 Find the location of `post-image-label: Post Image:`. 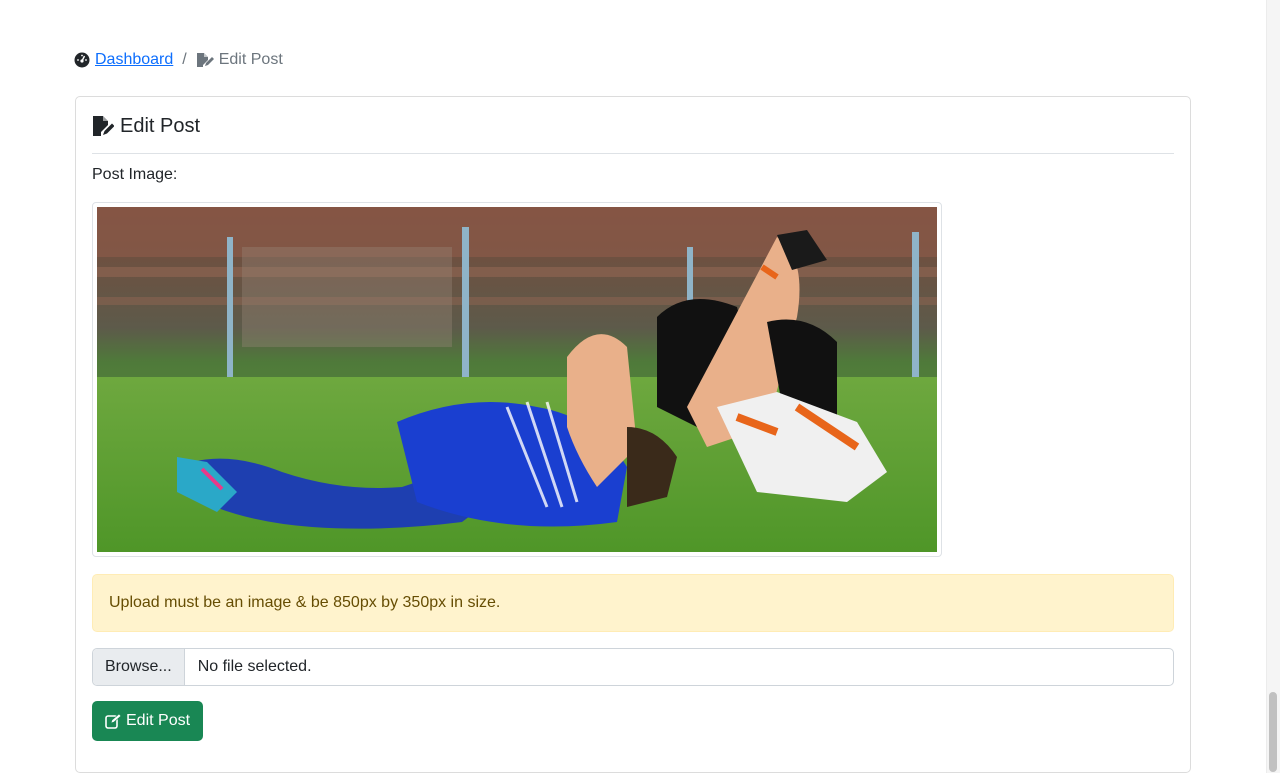

post-image-label: Post Image: is located at coordinates (135, 174).